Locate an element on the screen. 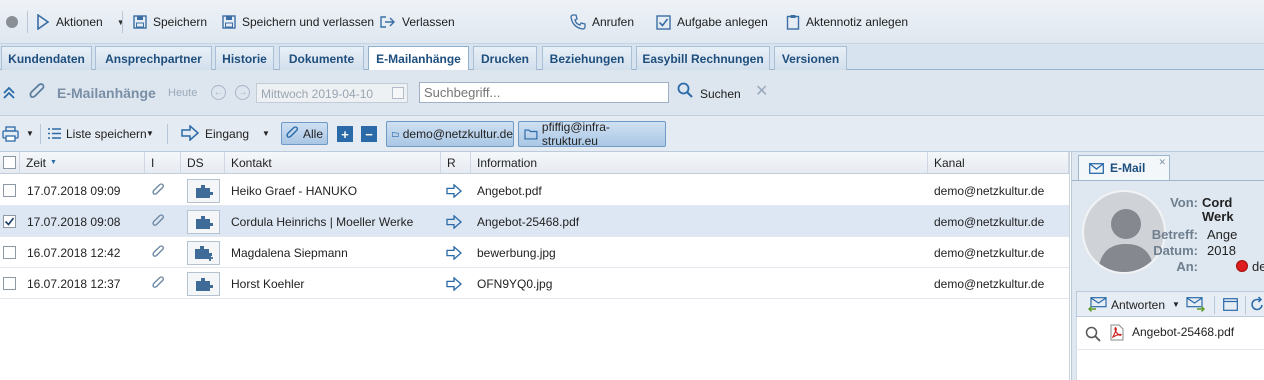 Image resolution: width=1264 pixels, height=380 pixels. actions-button: Aktionen ▼ is located at coordinates (80, 22).